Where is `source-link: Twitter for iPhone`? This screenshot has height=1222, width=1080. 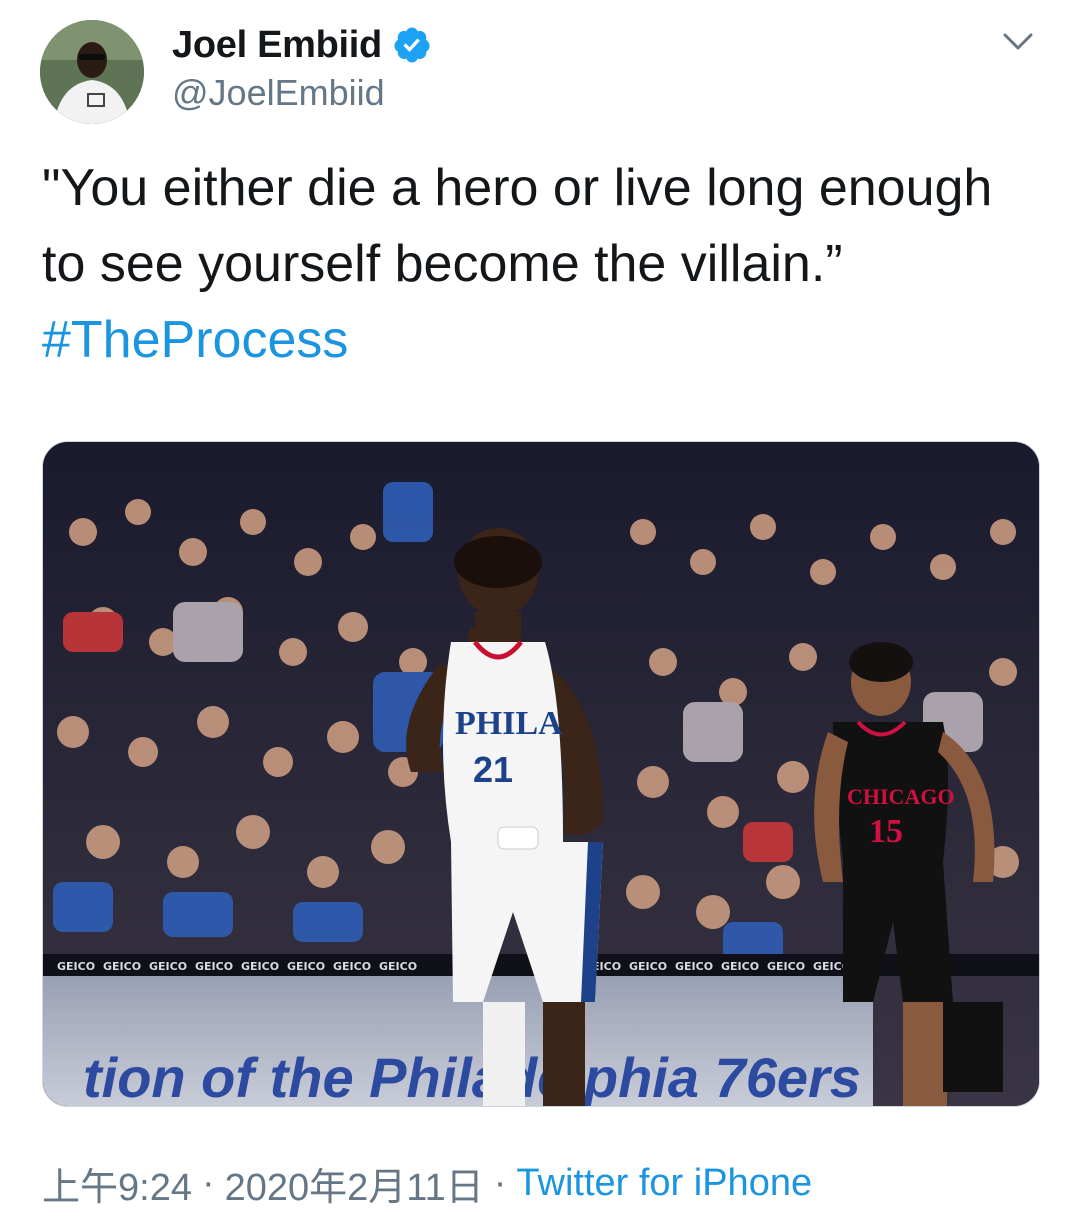
source-link: Twitter for iPhone is located at coordinates (664, 1183).